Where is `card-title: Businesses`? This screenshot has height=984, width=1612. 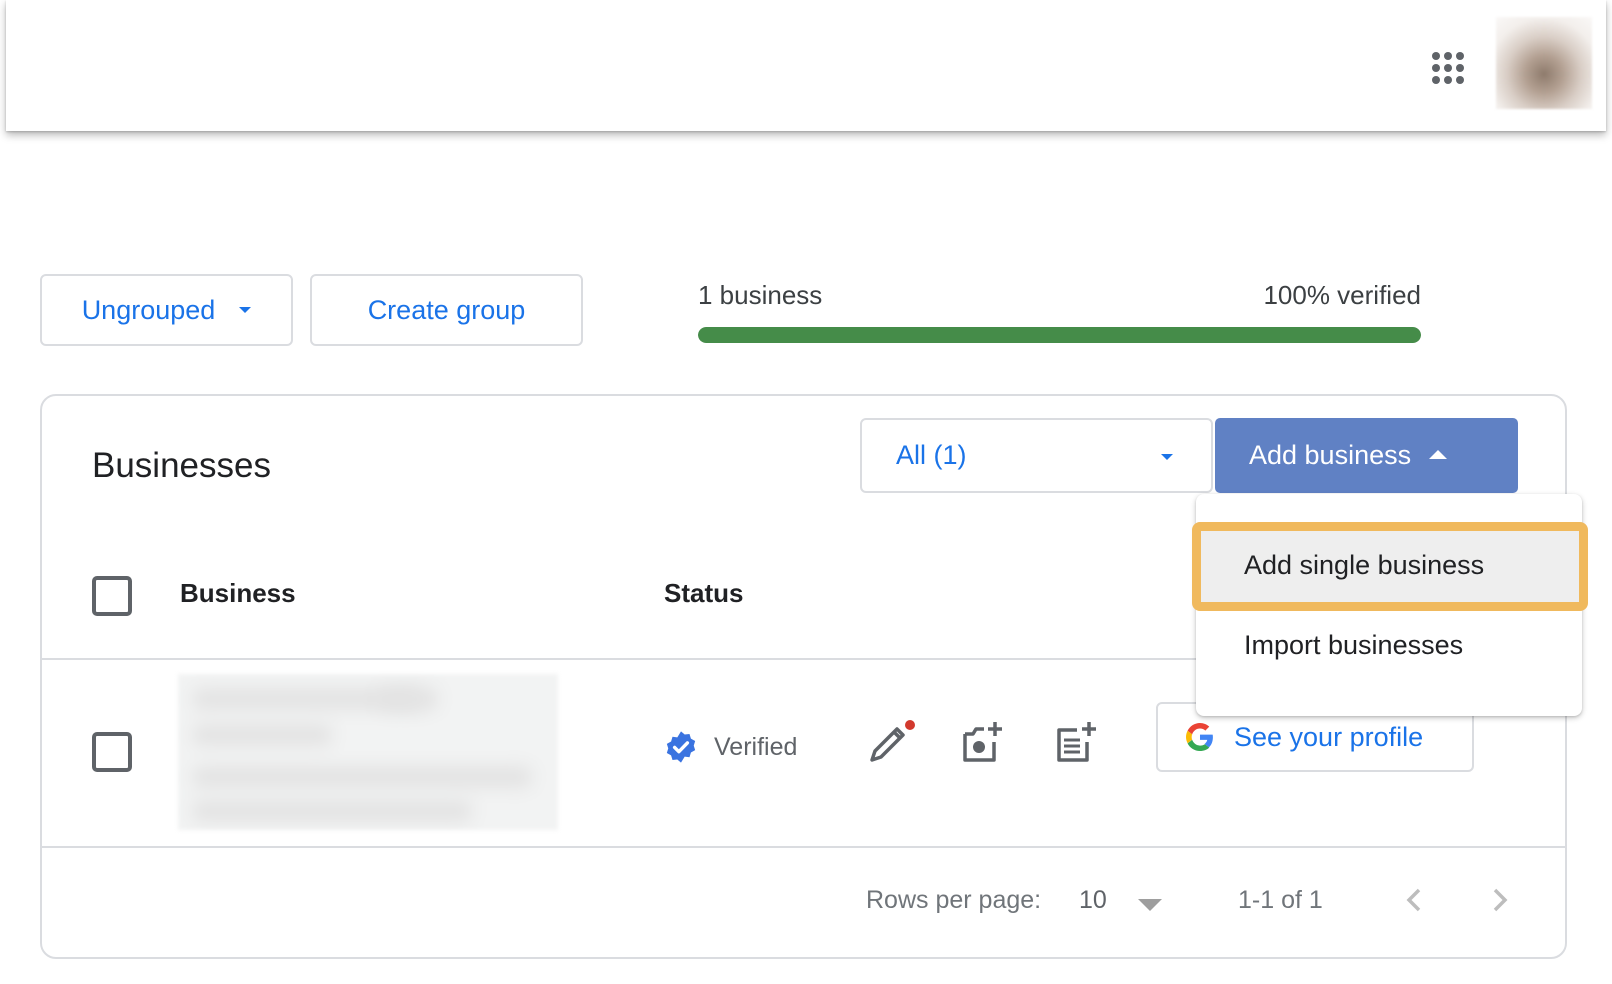
card-title: Businesses is located at coordinates (181, 465).